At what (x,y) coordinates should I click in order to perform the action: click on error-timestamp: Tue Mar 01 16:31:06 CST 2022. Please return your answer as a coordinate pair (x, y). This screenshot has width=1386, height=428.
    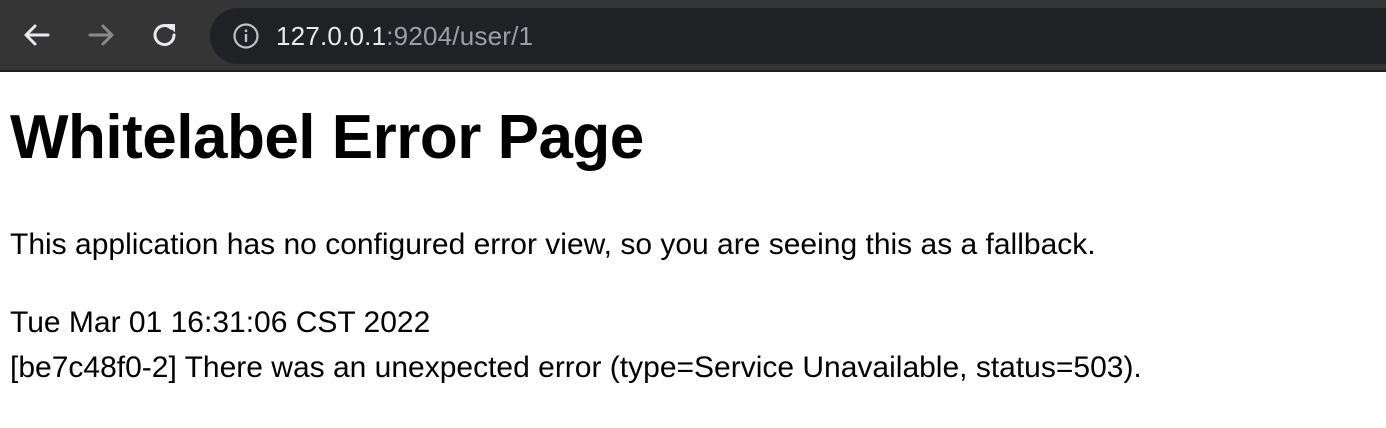
    Looking at the image, I should click on (220, 322).